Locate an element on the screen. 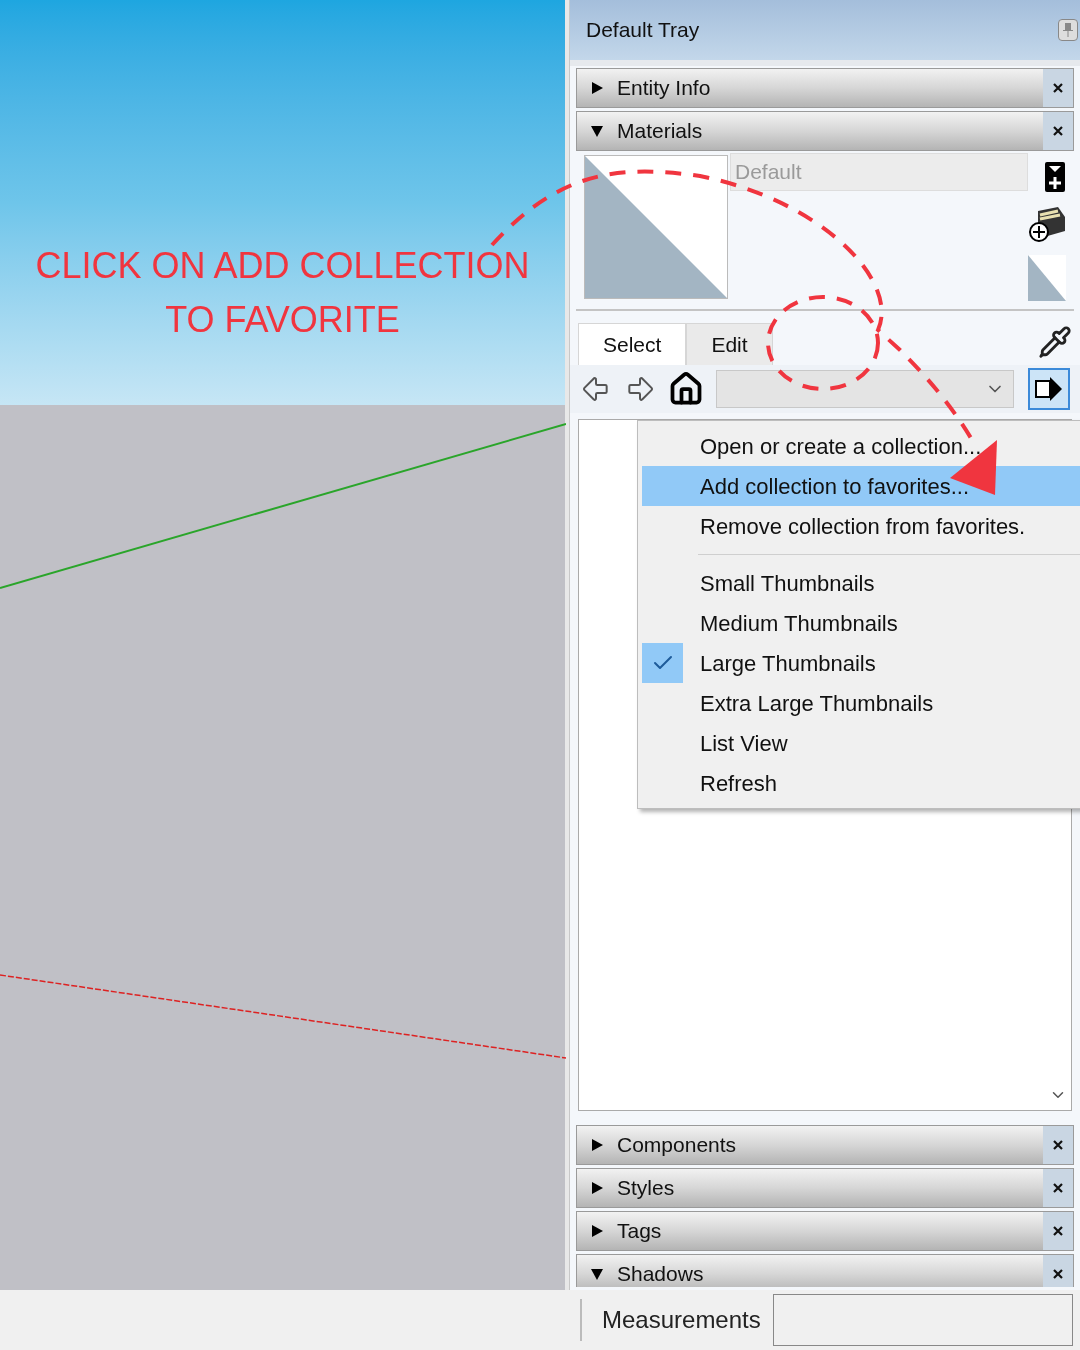 The width and height of the screenshot is (1080, 1350). panel-title: Components is located at coordinates (677, 1145).